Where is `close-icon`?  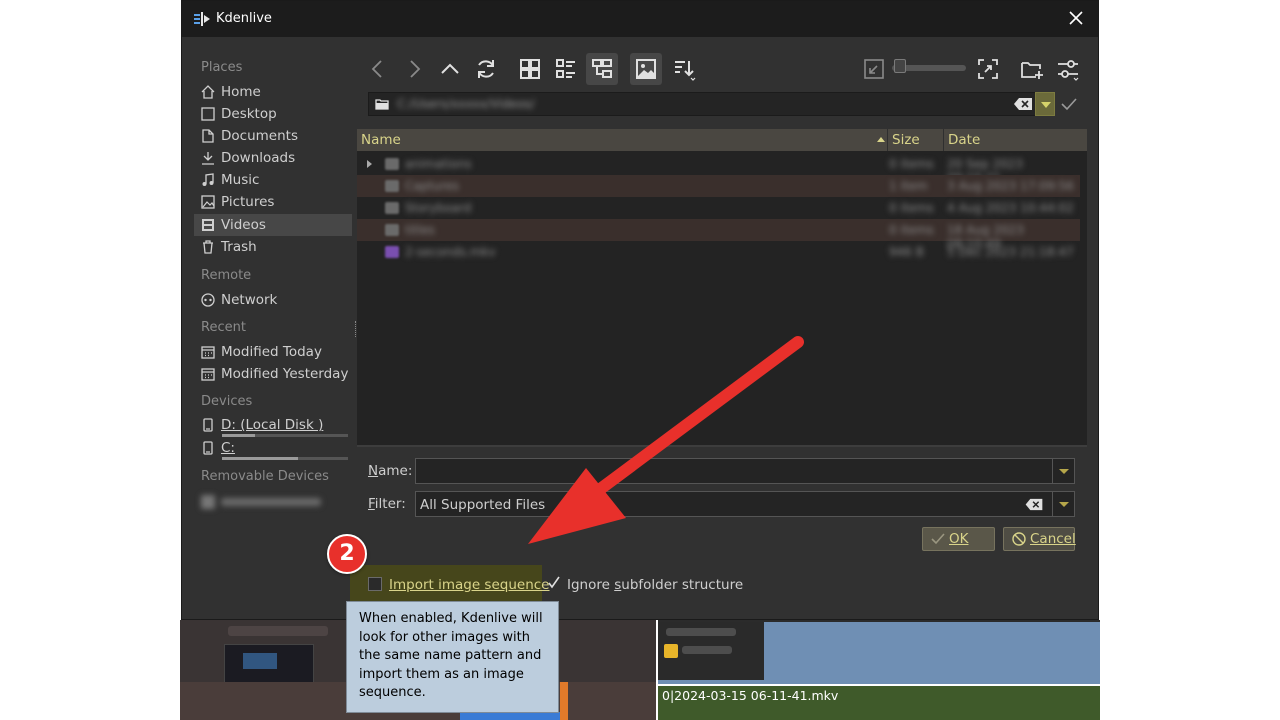
close-icon is located at coordinates (1076, 18).